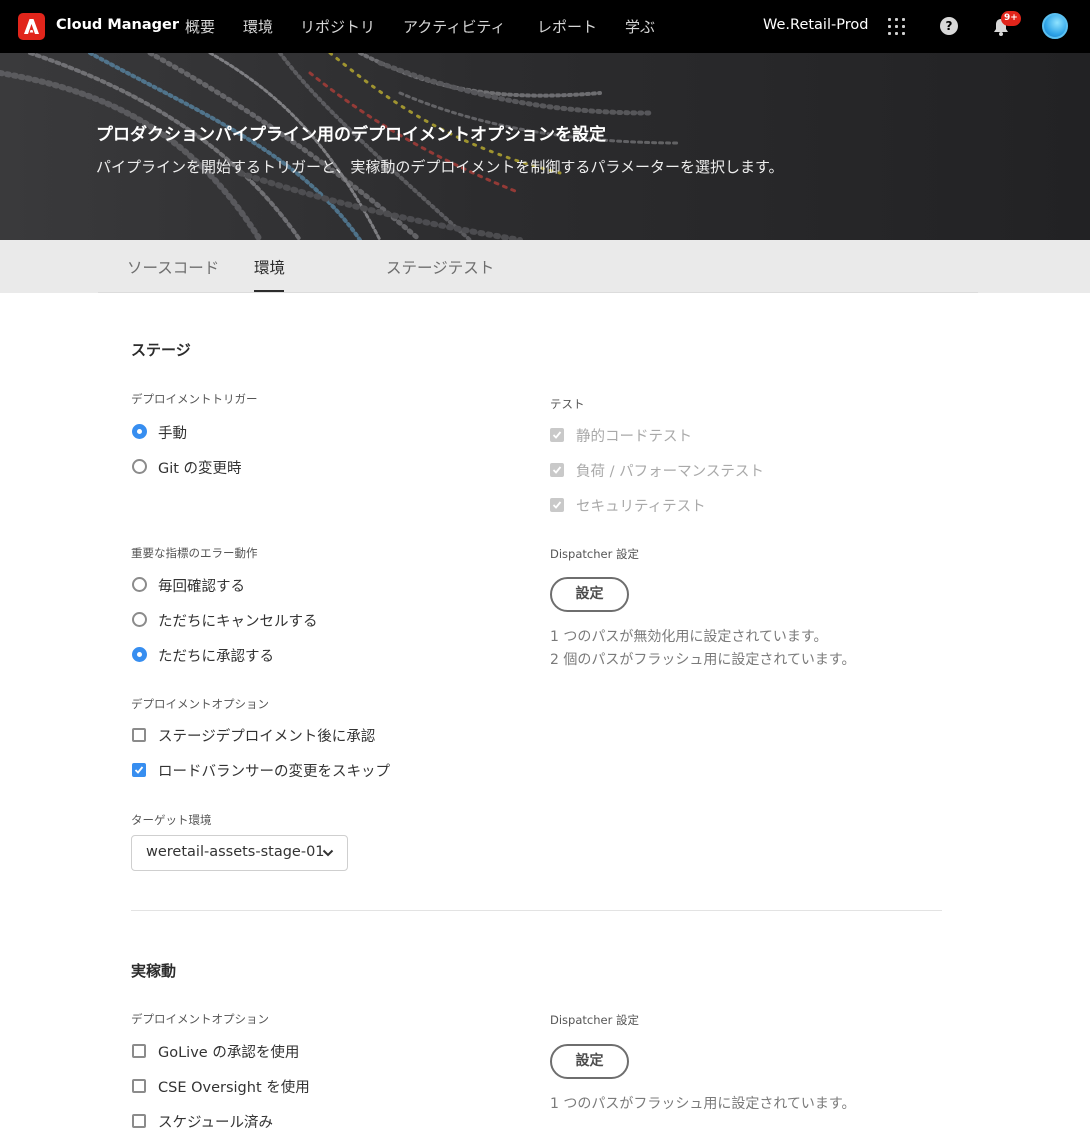 This screenshot has width=1090, height=1143. What do you see at coordinates (266, 735) in the screenshot?
I see `approve-after-stage-label: ステージデプロイメント後に承認` at bounding box center [266, 735].